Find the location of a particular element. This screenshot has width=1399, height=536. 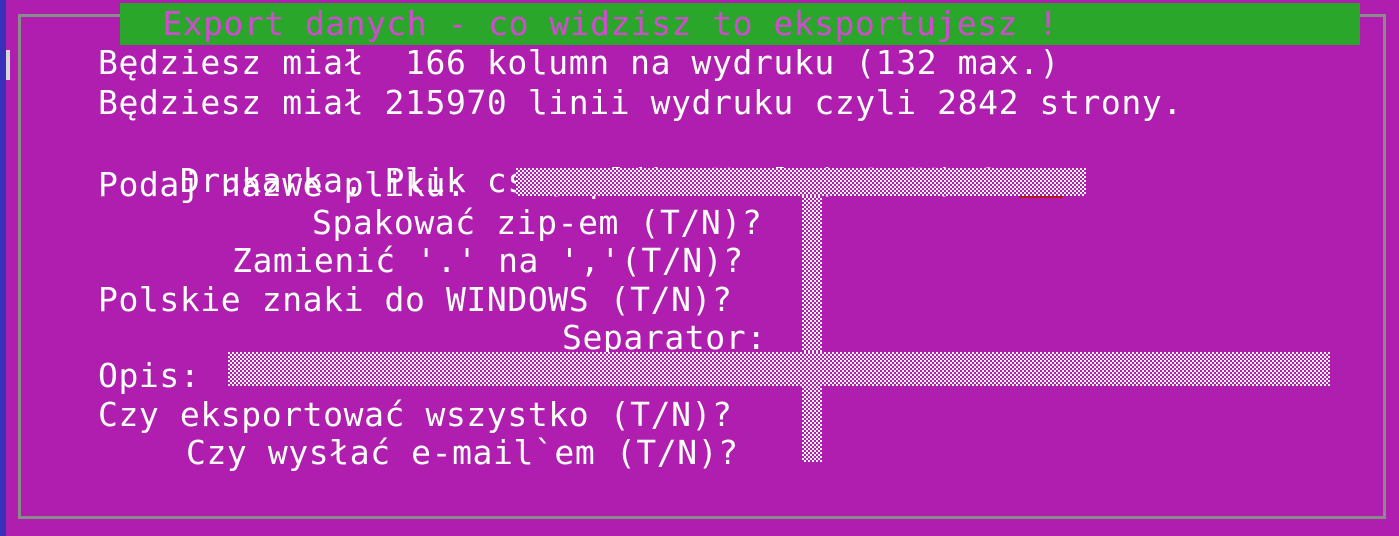

filename-label: Podaj nazwe pliku: is located at coordinates (292, 184).